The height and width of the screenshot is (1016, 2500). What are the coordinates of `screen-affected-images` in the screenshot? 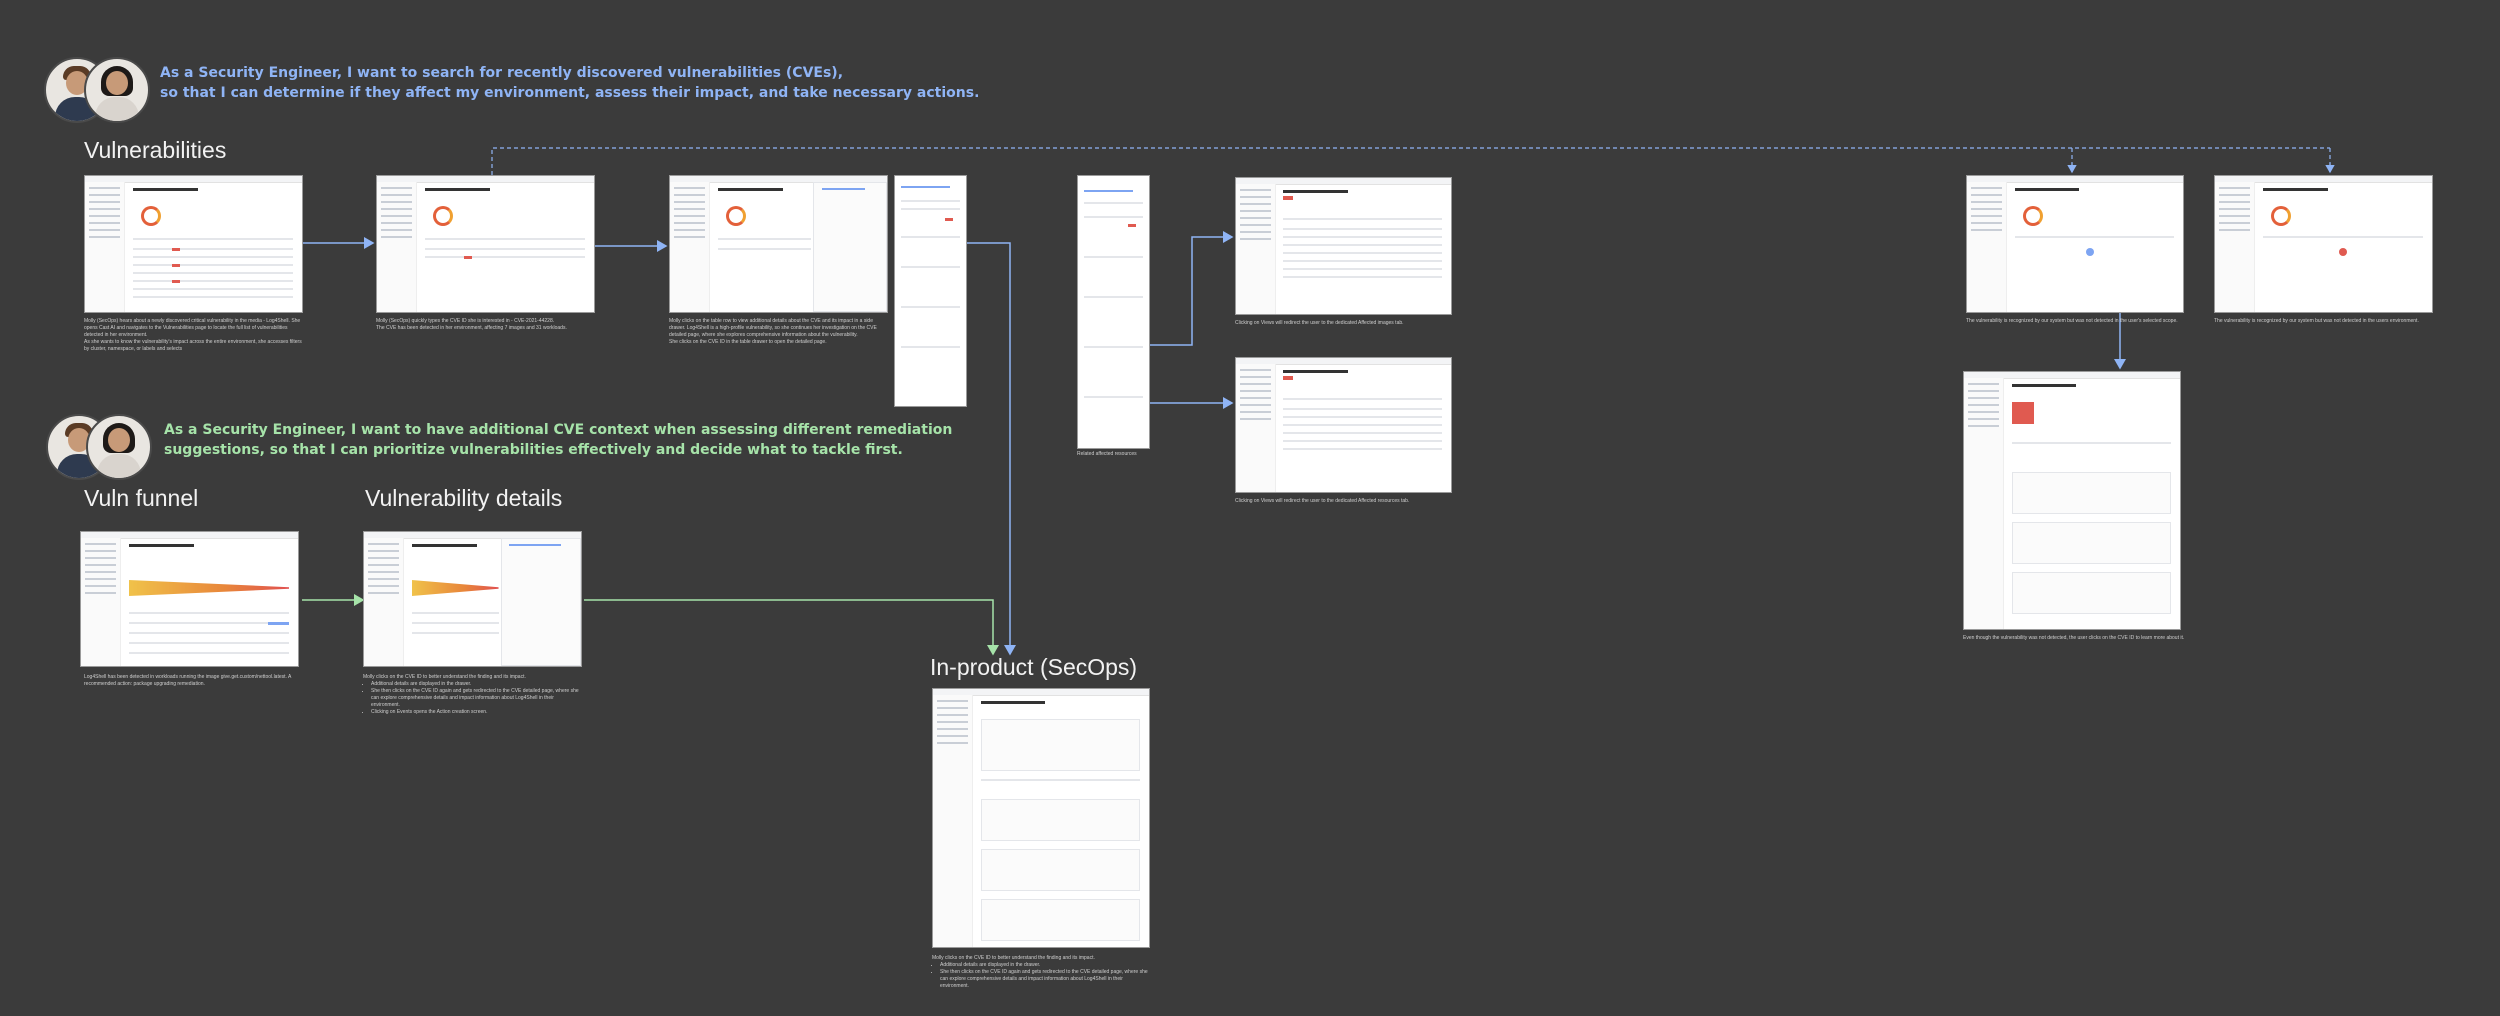 It's located at (1343, 246).